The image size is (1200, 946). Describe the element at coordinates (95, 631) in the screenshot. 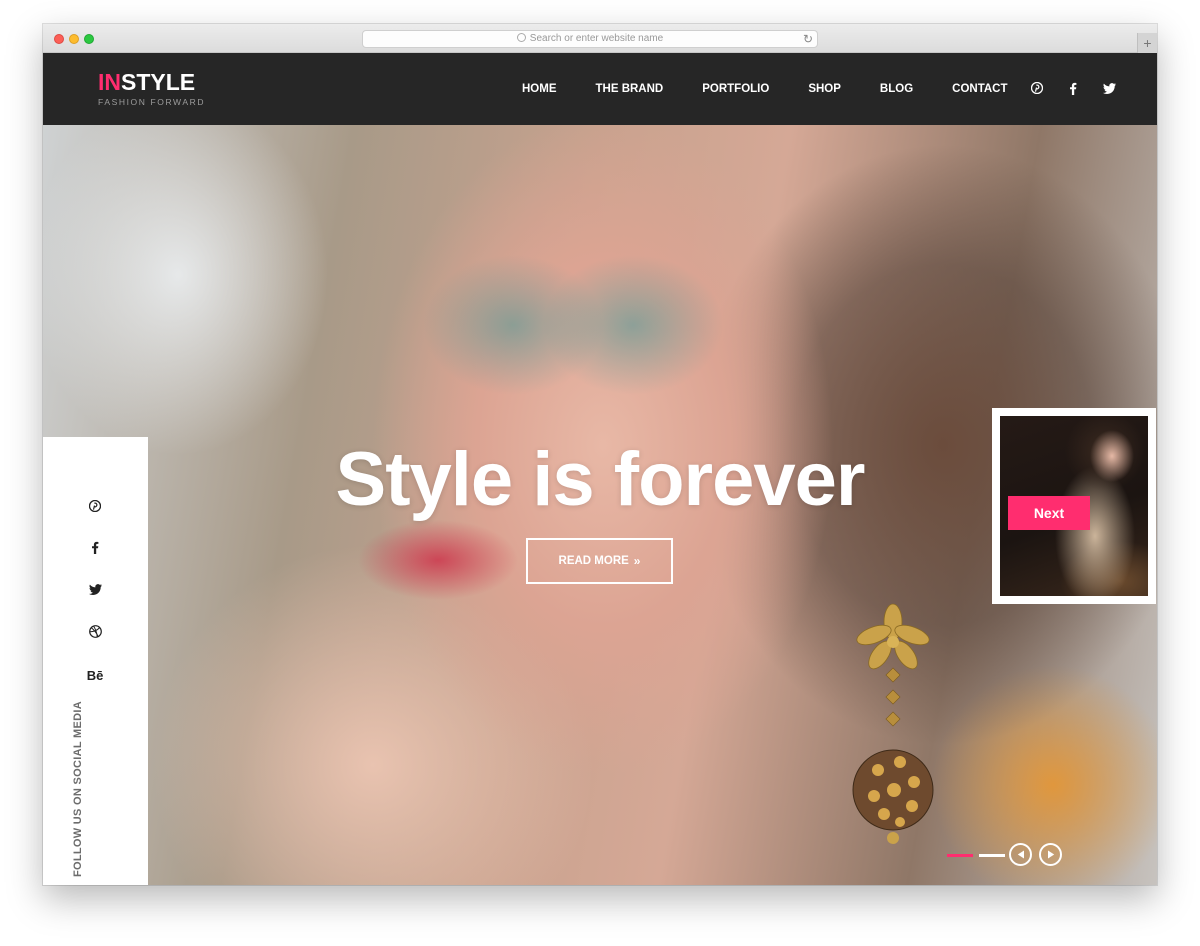

I see `dribbble-icon` at that location.